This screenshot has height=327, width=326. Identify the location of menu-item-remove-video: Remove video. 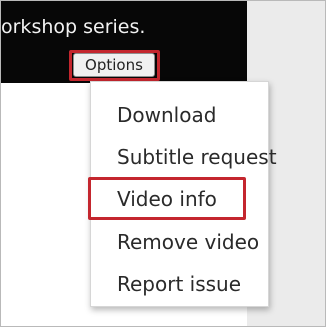
(188, 242).